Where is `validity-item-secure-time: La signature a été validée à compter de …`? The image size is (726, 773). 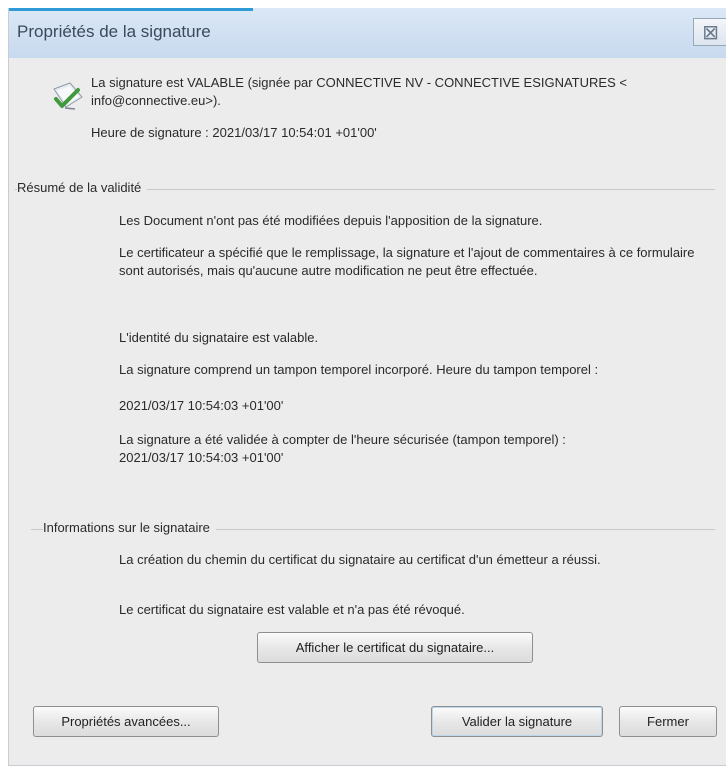 validity-item-secure-time: La signature a été validée à compter de … is located at coordinates (342, 439).